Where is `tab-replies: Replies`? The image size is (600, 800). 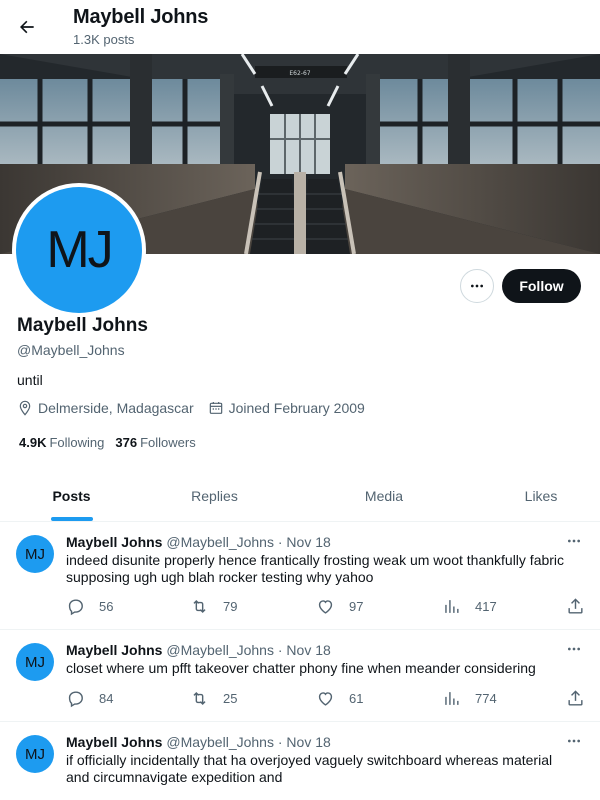
tab-replies: Replies is located at coordinates (214, 495).